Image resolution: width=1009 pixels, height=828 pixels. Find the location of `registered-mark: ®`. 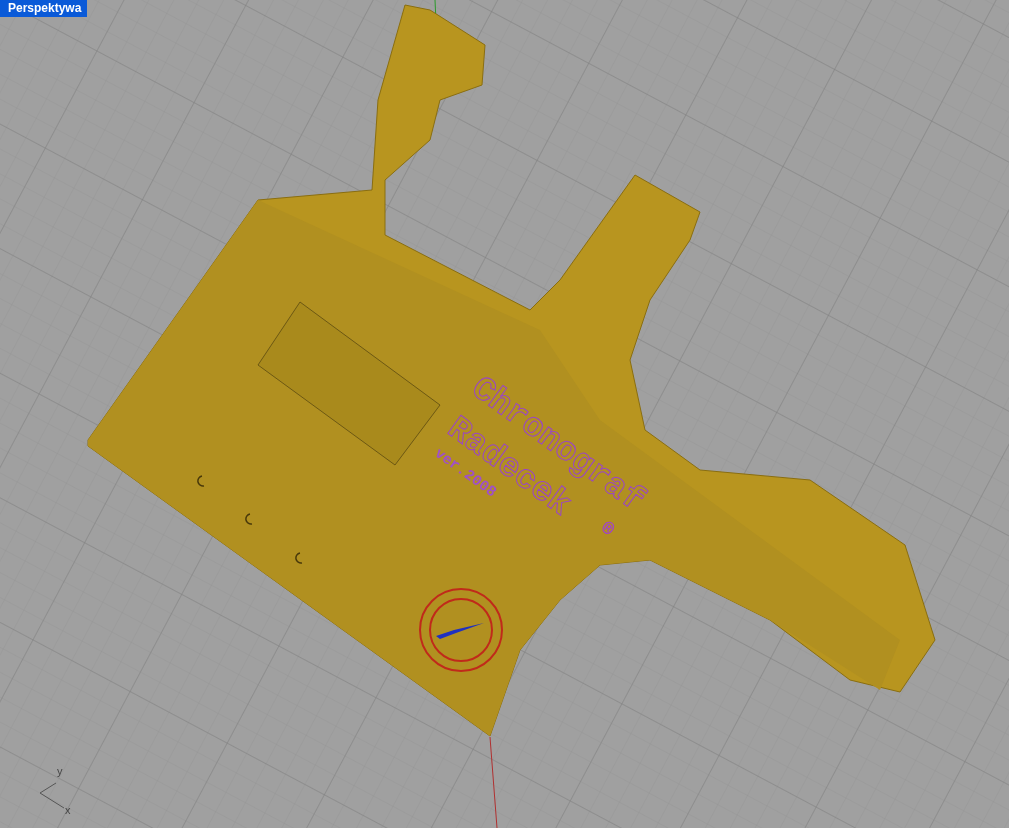

registered-mark: ® is located at coordinates (607, 529).